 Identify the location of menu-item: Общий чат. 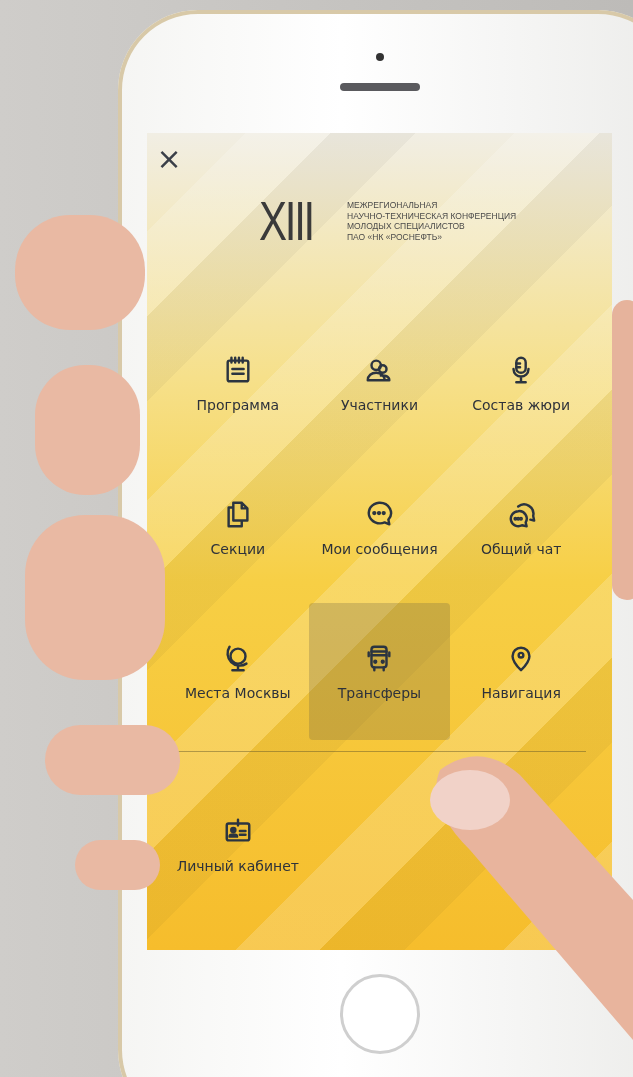
(521, 527).